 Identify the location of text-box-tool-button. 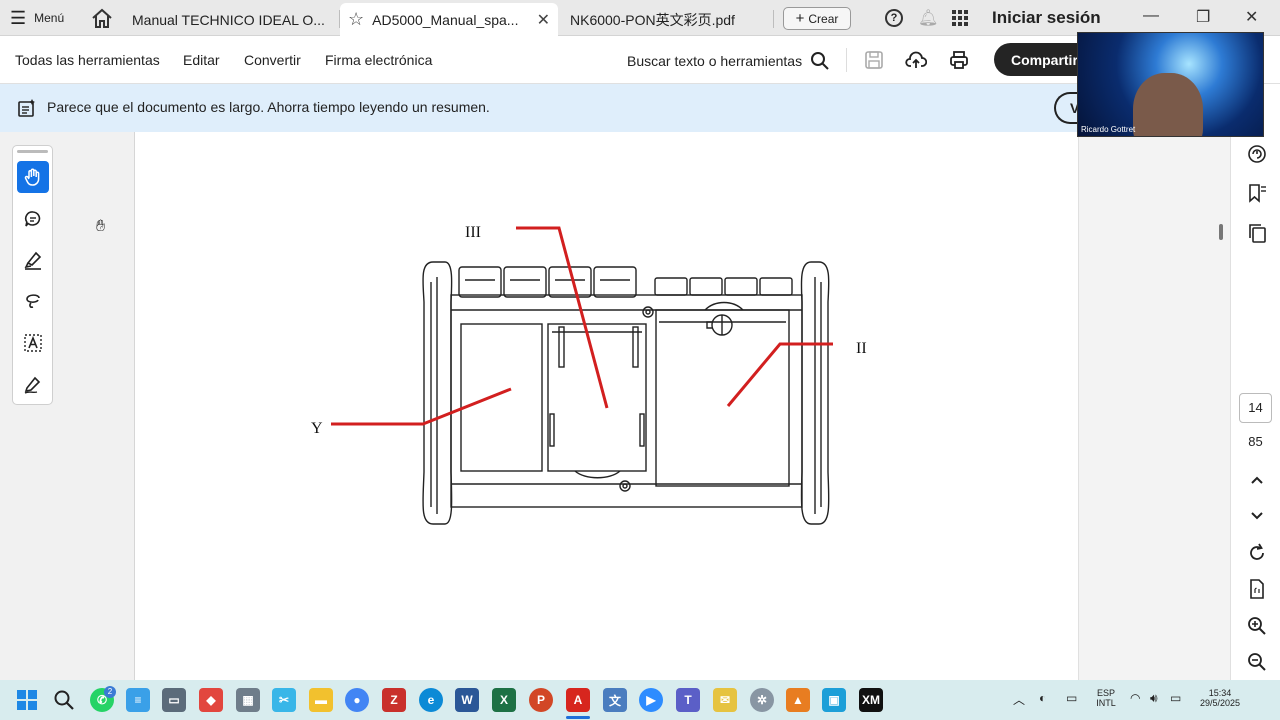
(33, 343).